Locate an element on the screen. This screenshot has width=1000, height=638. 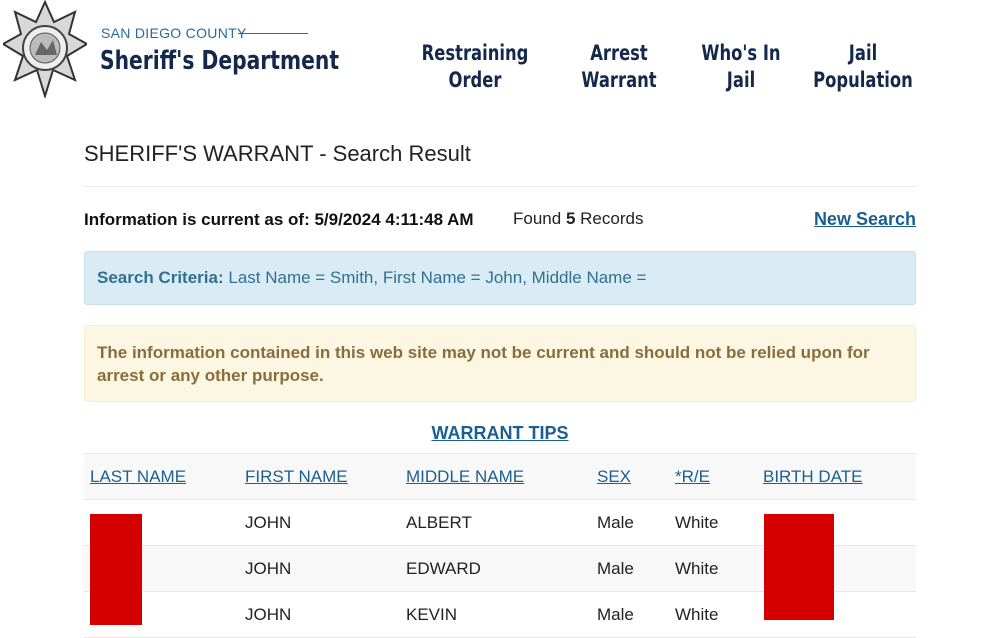
sort-link: LAST NAME is located at coordinates (138, 476).